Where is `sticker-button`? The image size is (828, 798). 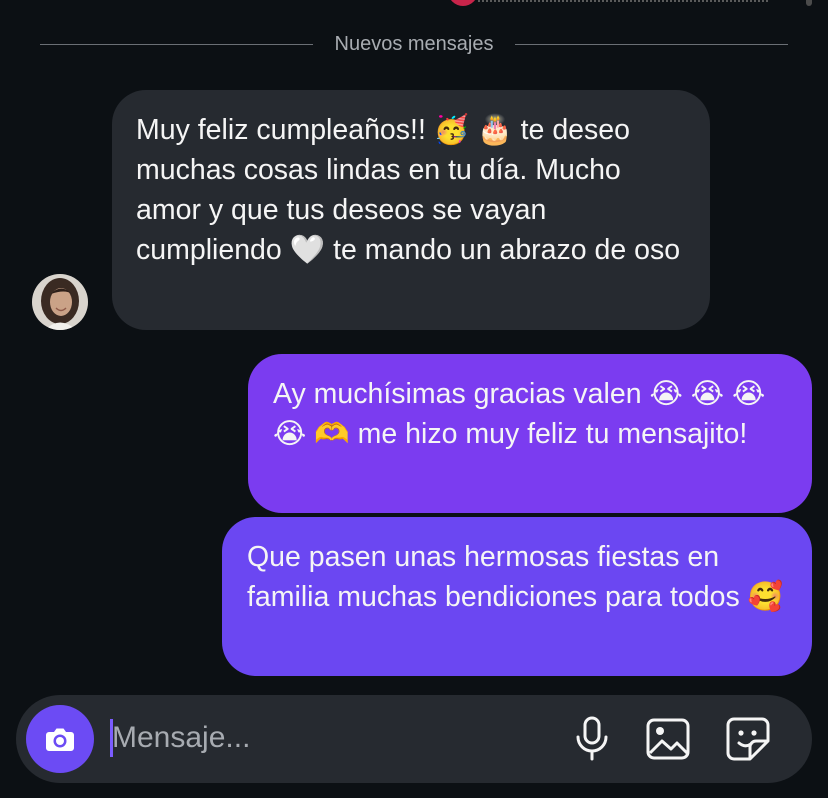
sticker-button is located at coordinates (748, 739).